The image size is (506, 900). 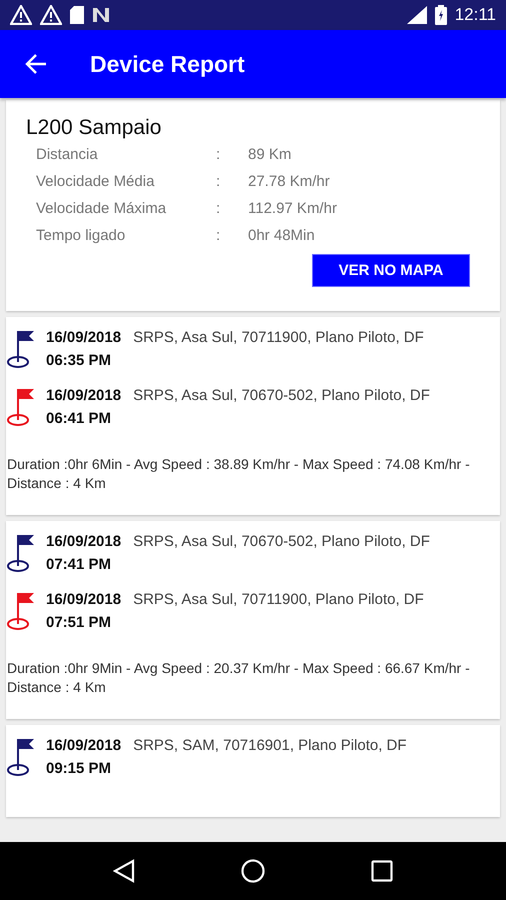 I want to click on trip-address: SRPS, SAM, 70716901, Plano Piloto, DF, so click(x=270, y=745).